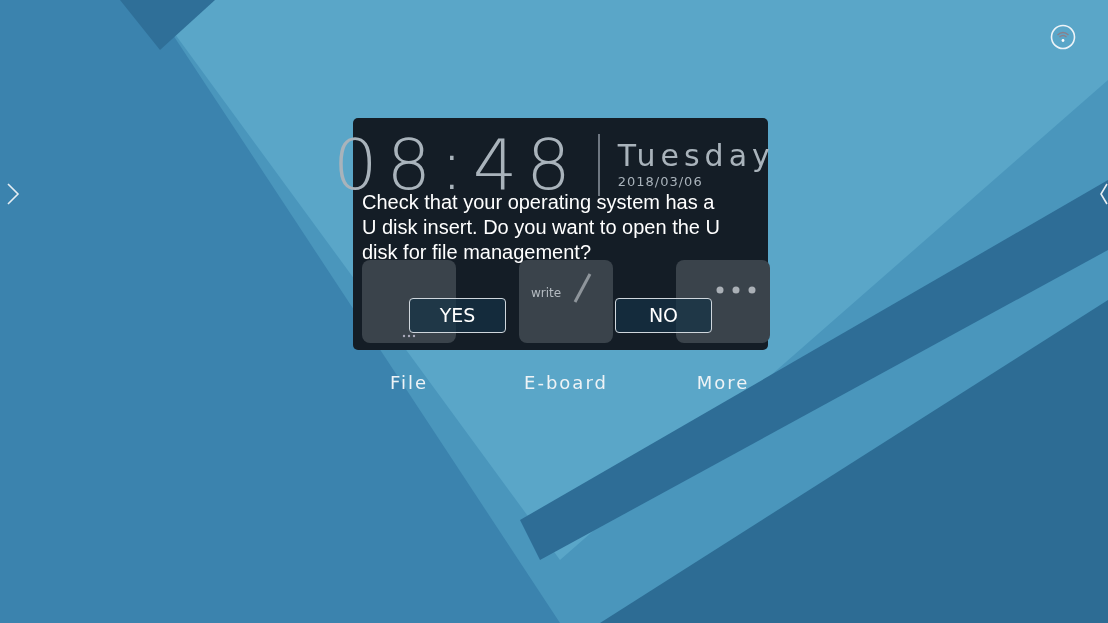 This screenshot has height=623, width=1108. What do you see at coordinates (566, 383) in the screenshot?
I see `app-label: E-board` at bounding box center [566, 383].